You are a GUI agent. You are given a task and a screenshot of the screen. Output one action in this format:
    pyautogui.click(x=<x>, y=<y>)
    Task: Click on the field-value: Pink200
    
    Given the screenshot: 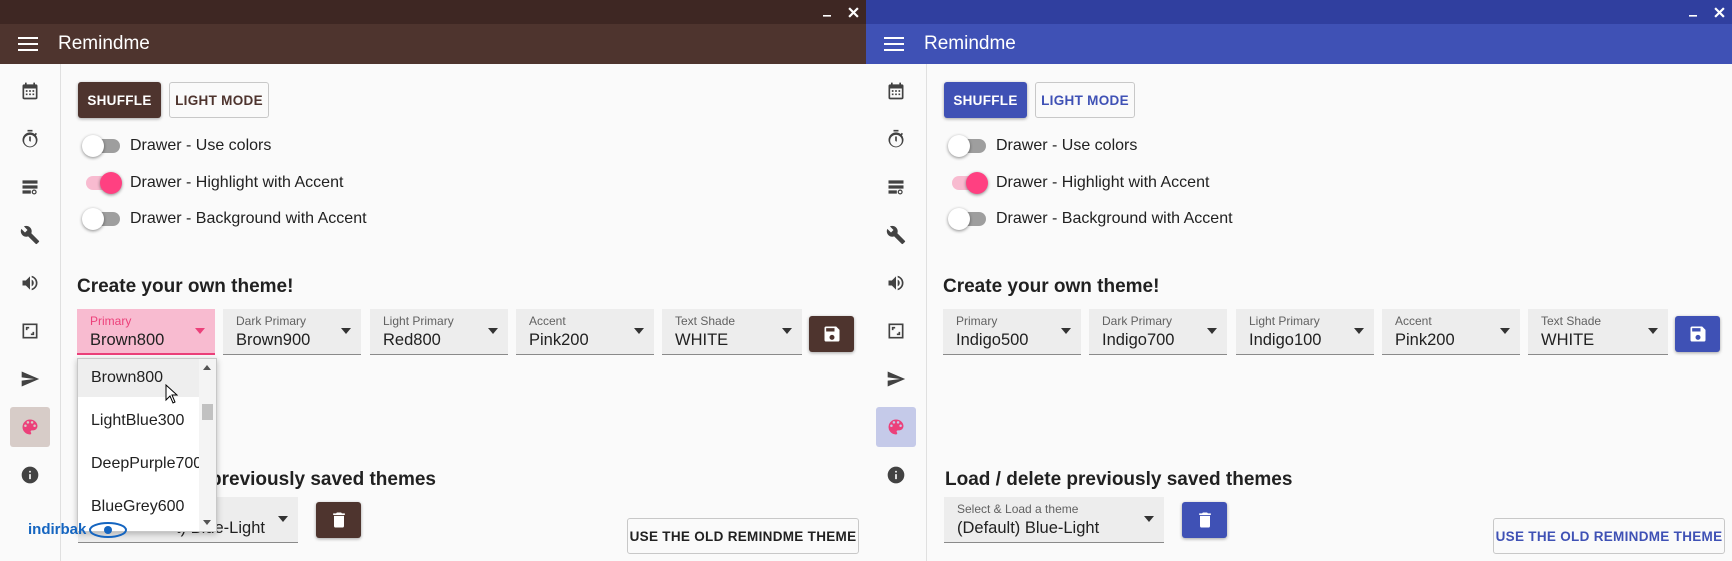 What is the action you would take?
    pyautogui.click(x=1425, y=340)
    